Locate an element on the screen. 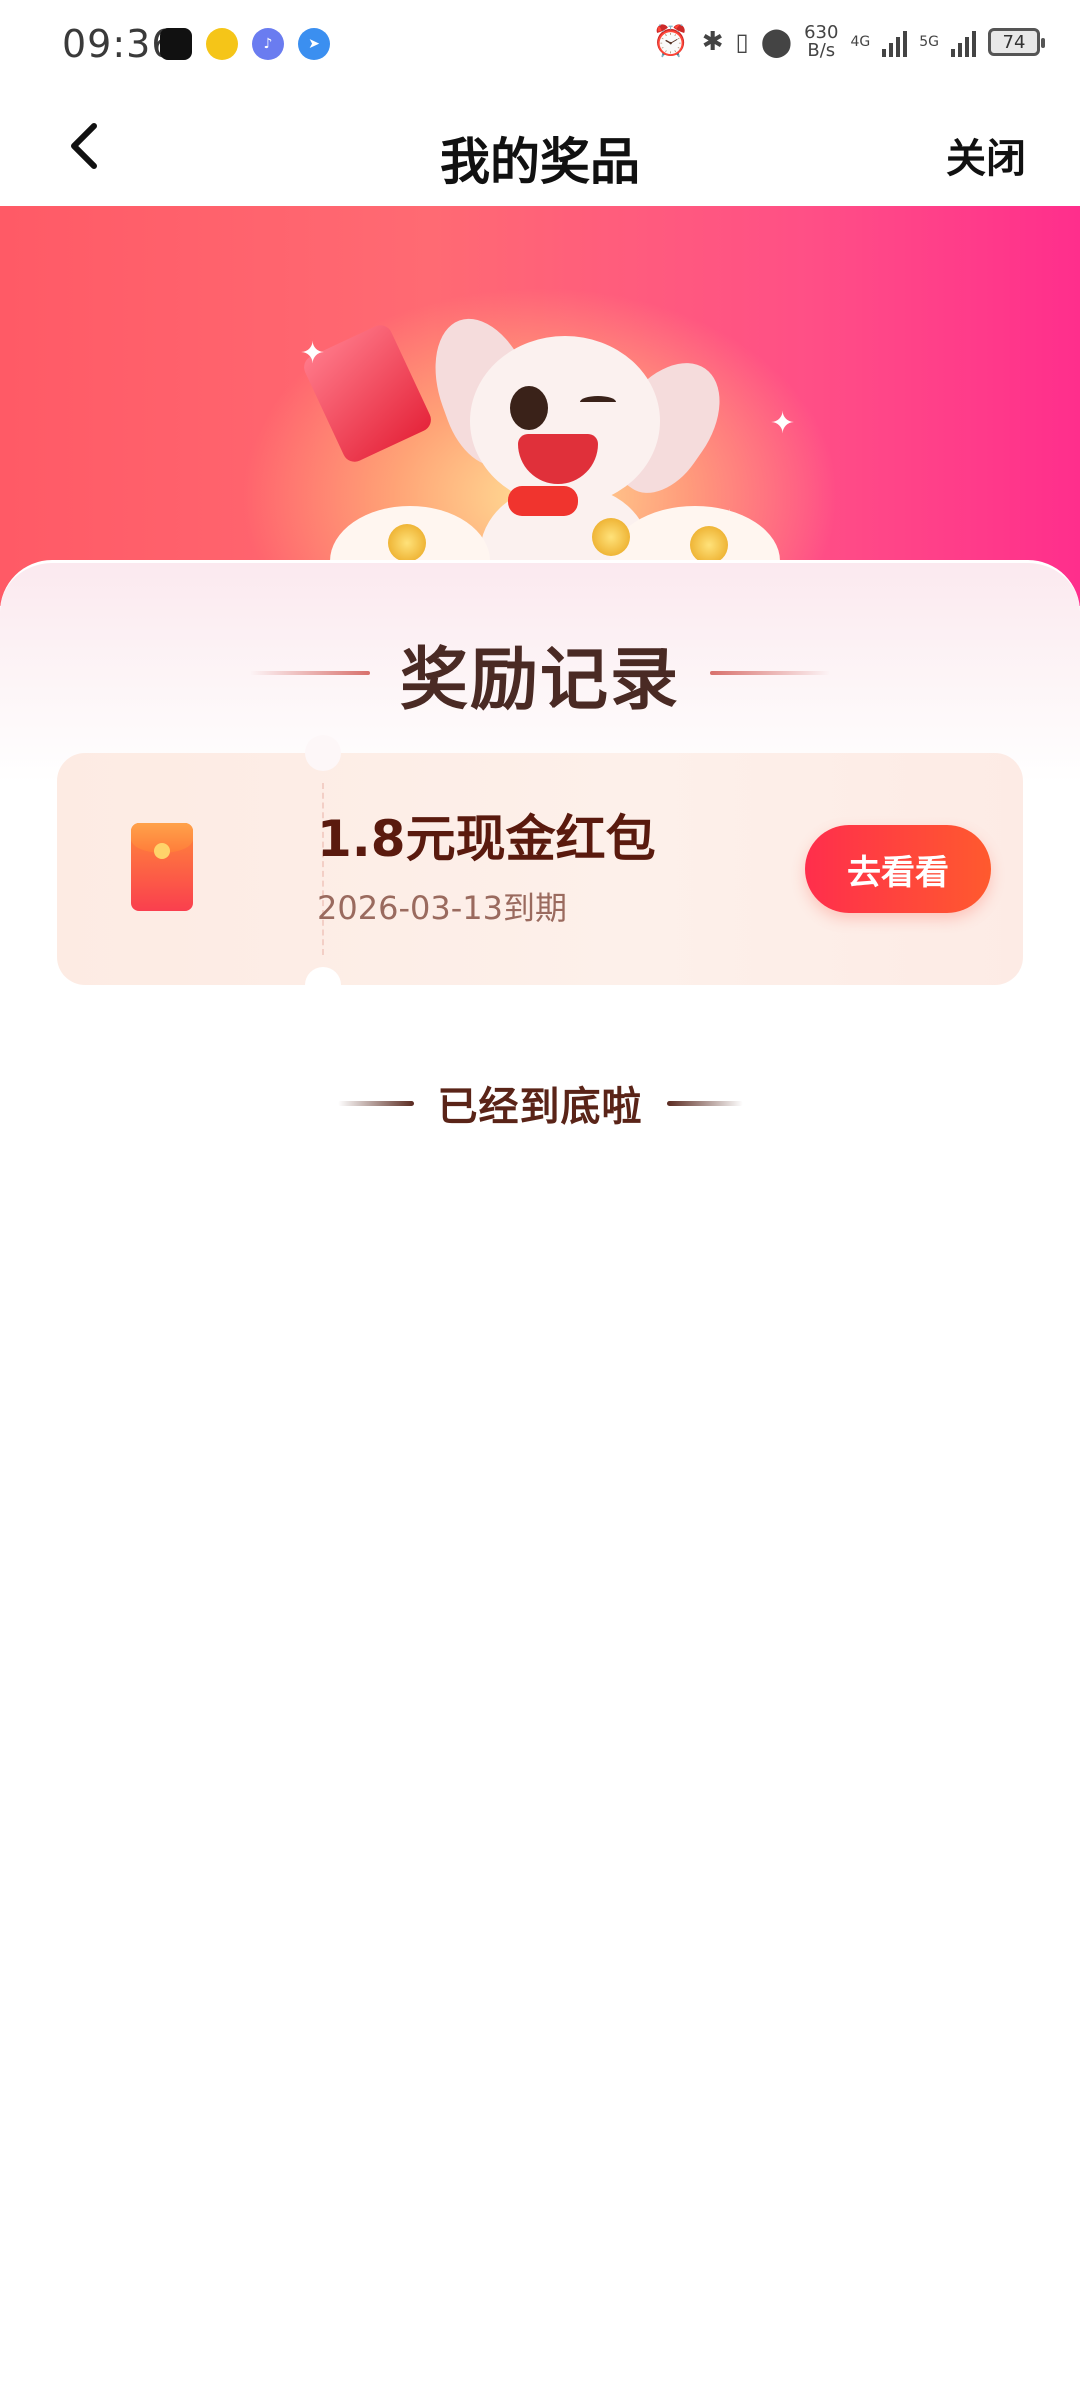 The height and width of the screenshot is (2400, 1080). alarm-icon: ⏰ is located at coordinates (671, 41).